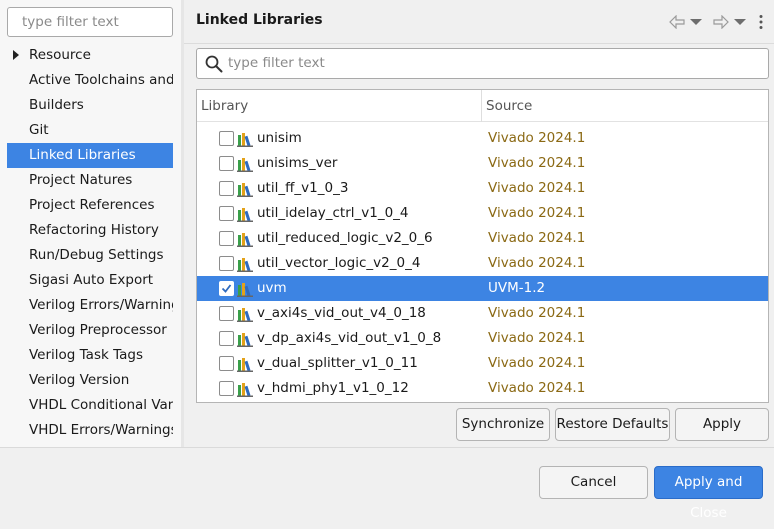  What do you see at coordinates (482, 138) in the screenshot?
I see `table-row: unisim Vivado 2024.1` at bounding box center [482, 138].